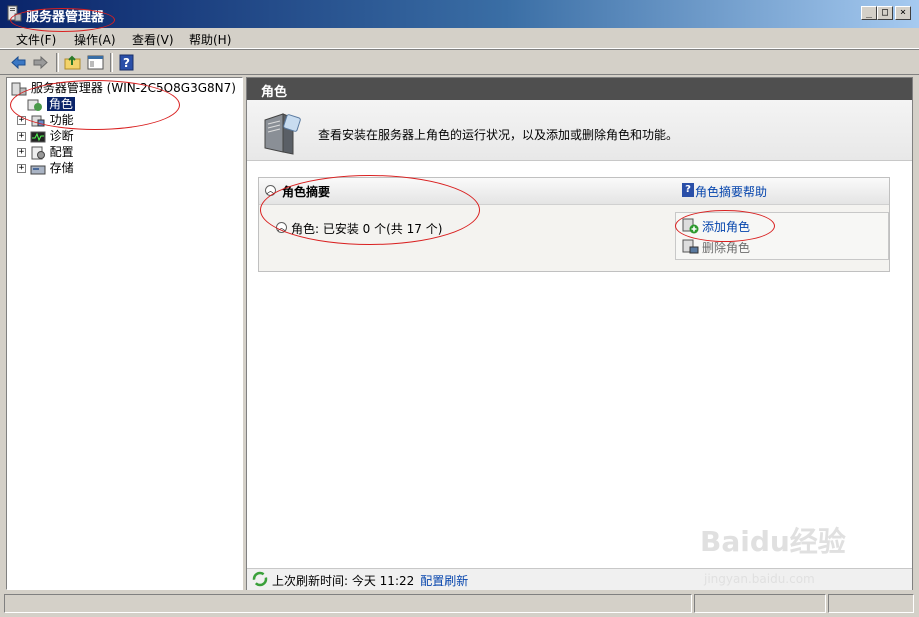 This screenshot has height=617, width=919. I want to click on menu-action: 操作(A), so click(95, 39).